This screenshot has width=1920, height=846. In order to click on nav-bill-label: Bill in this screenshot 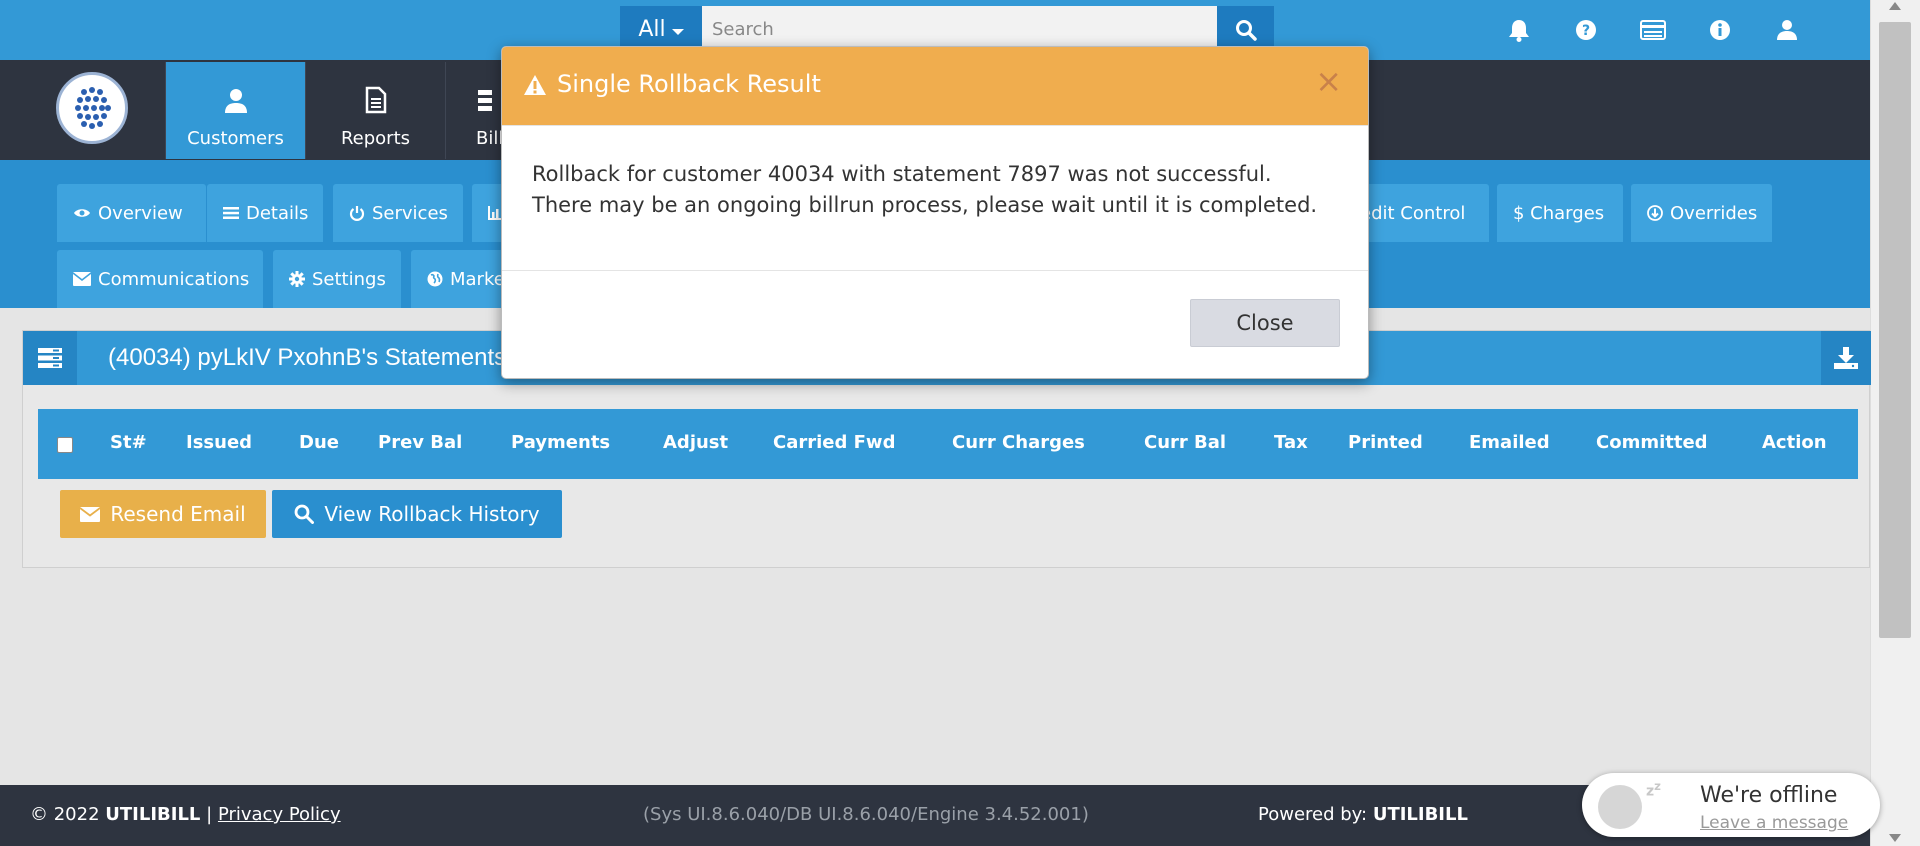, I will do `click(488, 138)`.